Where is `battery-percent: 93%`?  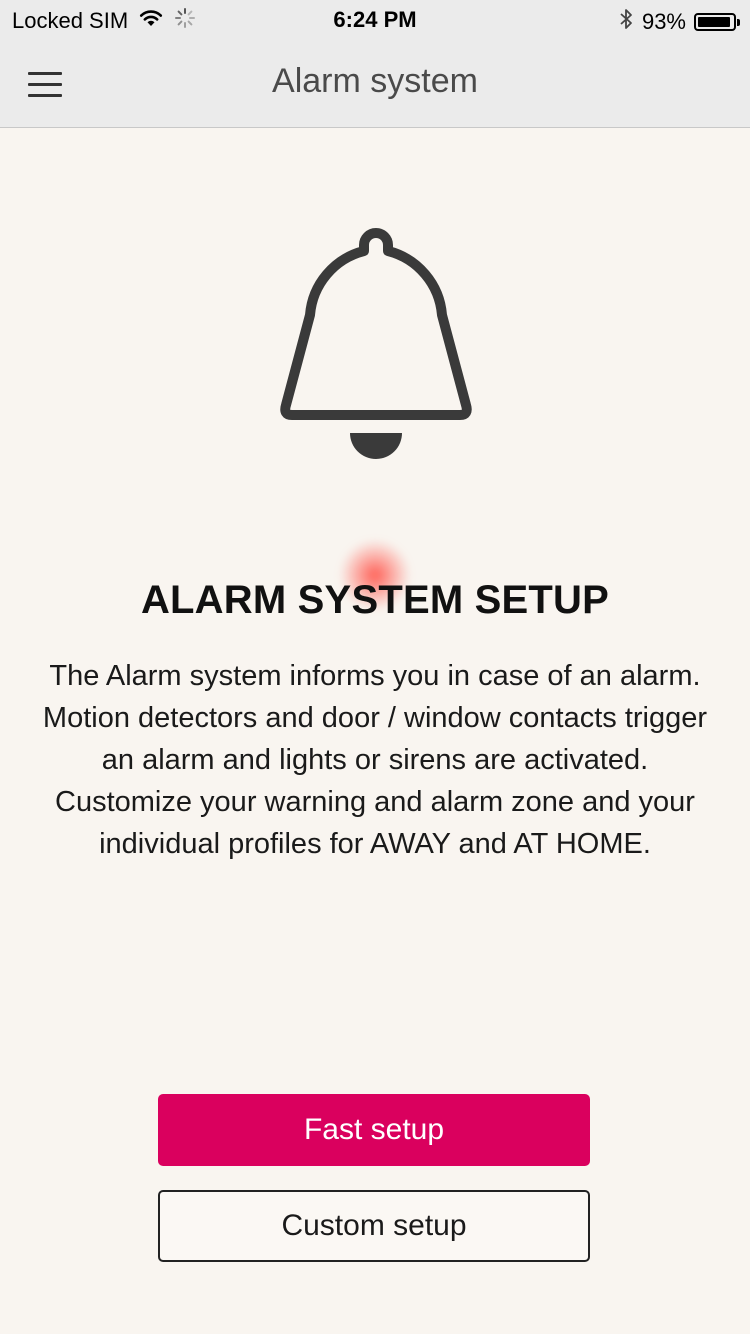
battery-percent: 93% is located at coordinates (663, 21).